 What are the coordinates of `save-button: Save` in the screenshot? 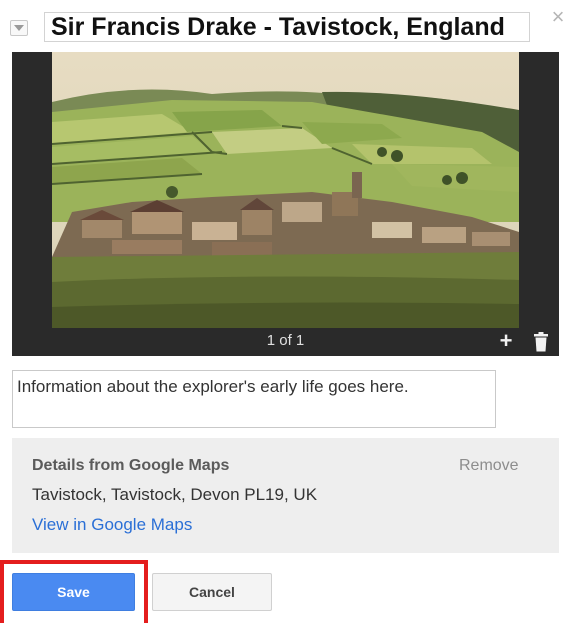 It's located at (73, 592).